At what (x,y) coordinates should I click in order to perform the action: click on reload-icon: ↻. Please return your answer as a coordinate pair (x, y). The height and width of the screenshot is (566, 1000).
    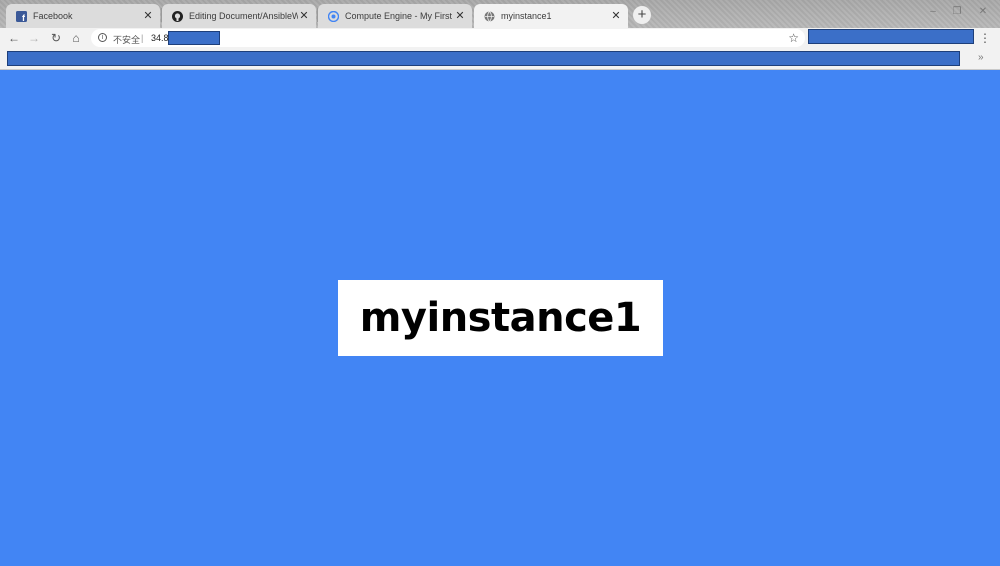
    Looking at the image, I should click on (56, 38).